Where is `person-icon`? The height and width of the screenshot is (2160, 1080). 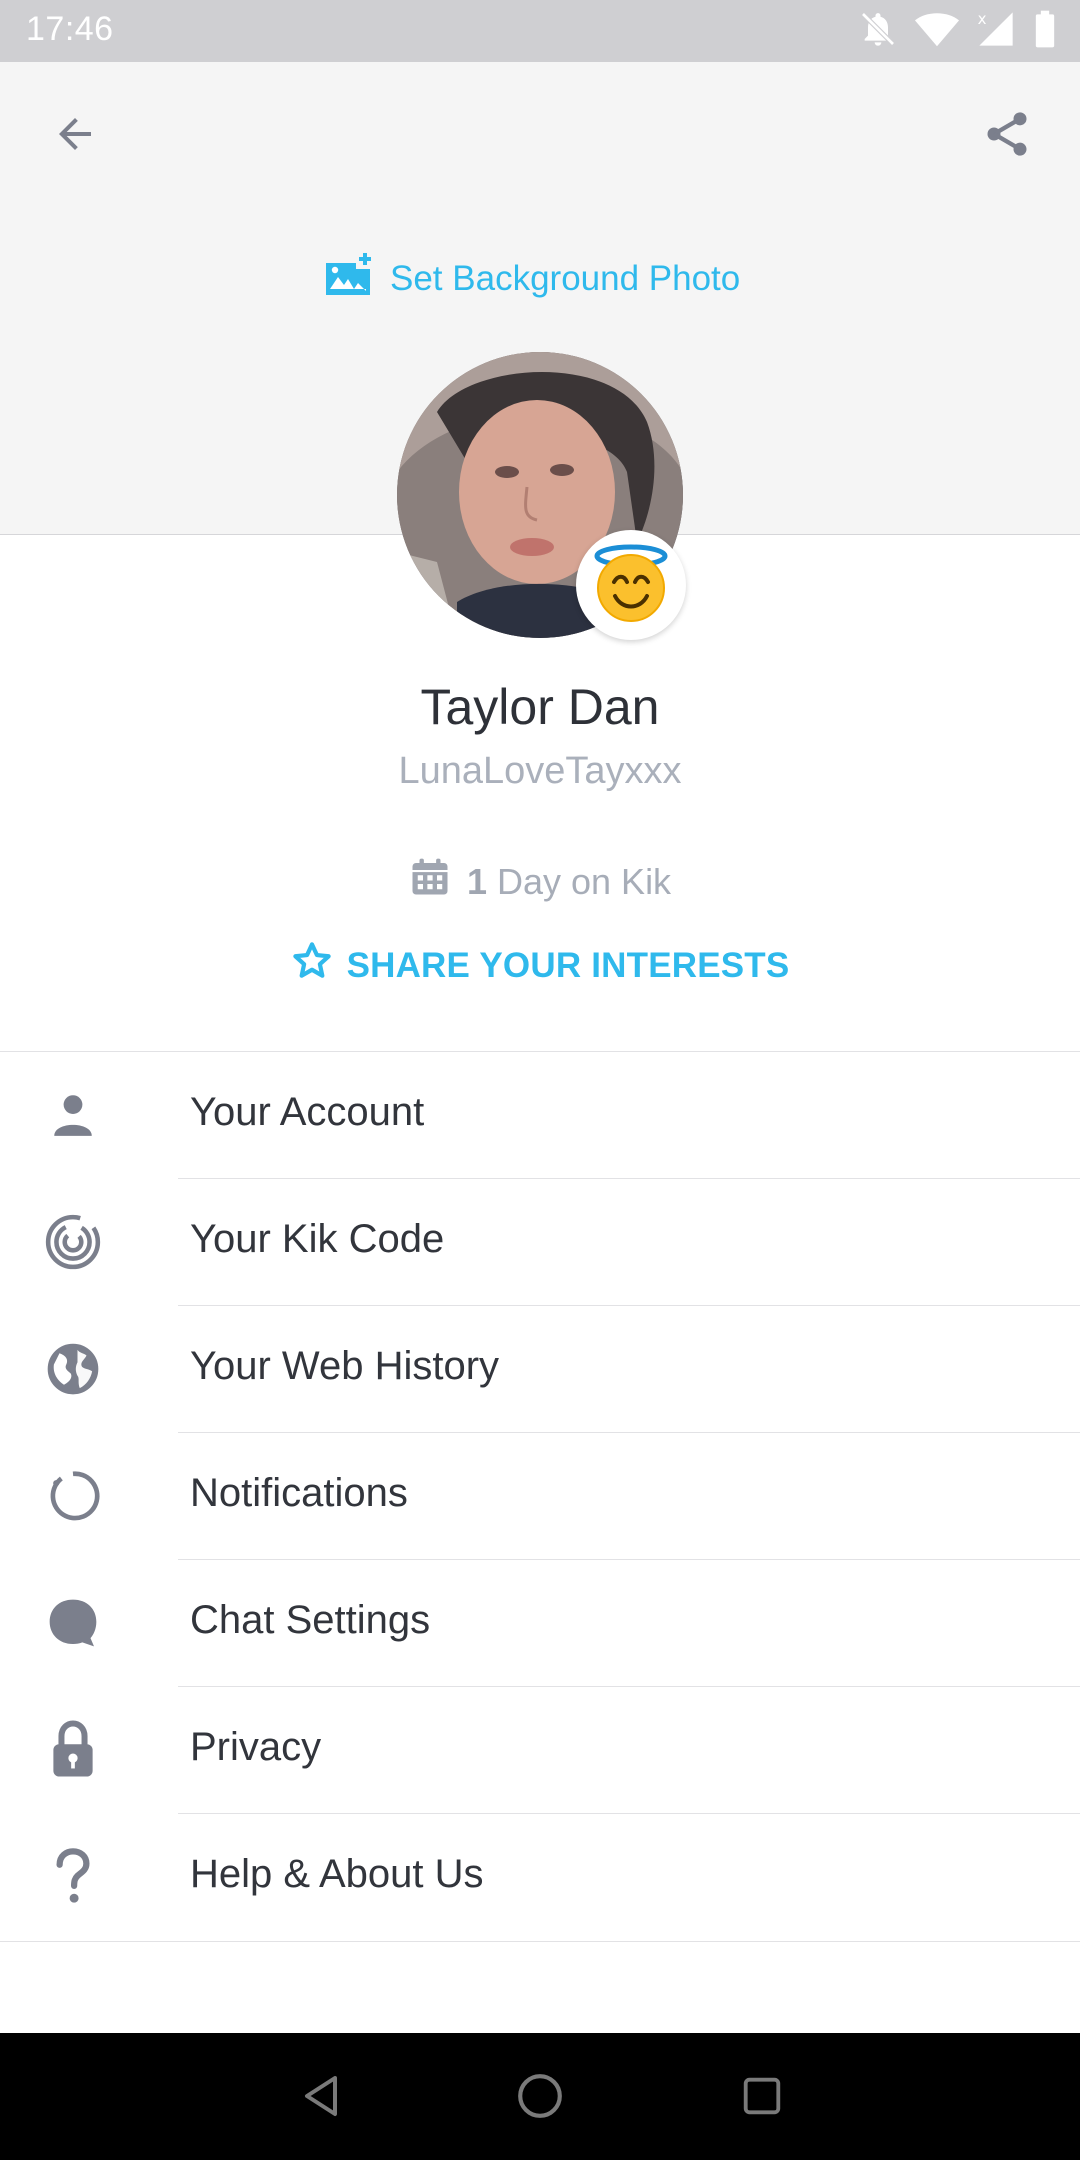
person-icon is located at coordinates (73, 1115).